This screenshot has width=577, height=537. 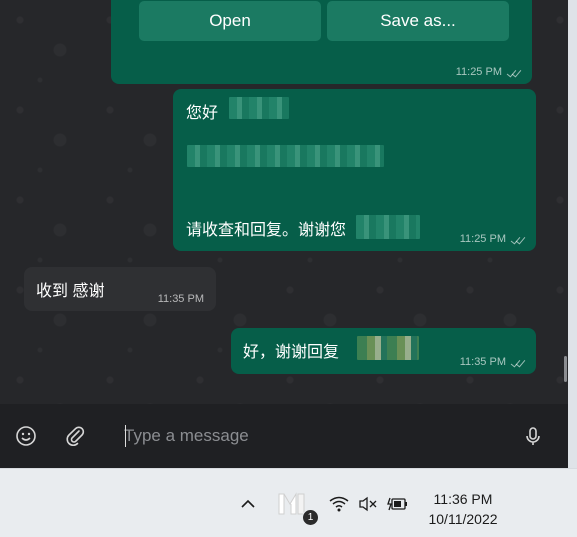 What do you see at coordinates (125, 436) in the screenshot?
I see `text-caret` at bounding box center [125, 436].